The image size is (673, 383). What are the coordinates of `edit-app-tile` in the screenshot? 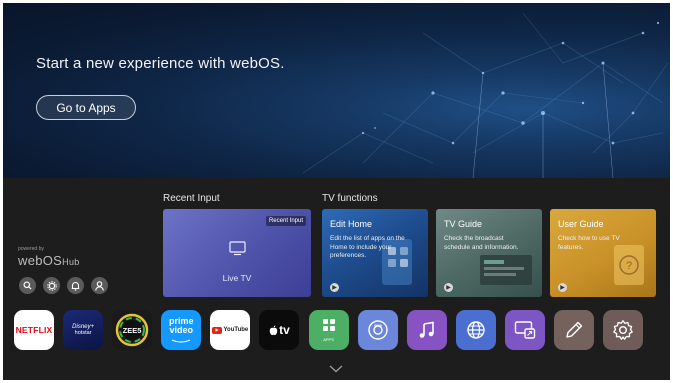 It's located at (574, 330).